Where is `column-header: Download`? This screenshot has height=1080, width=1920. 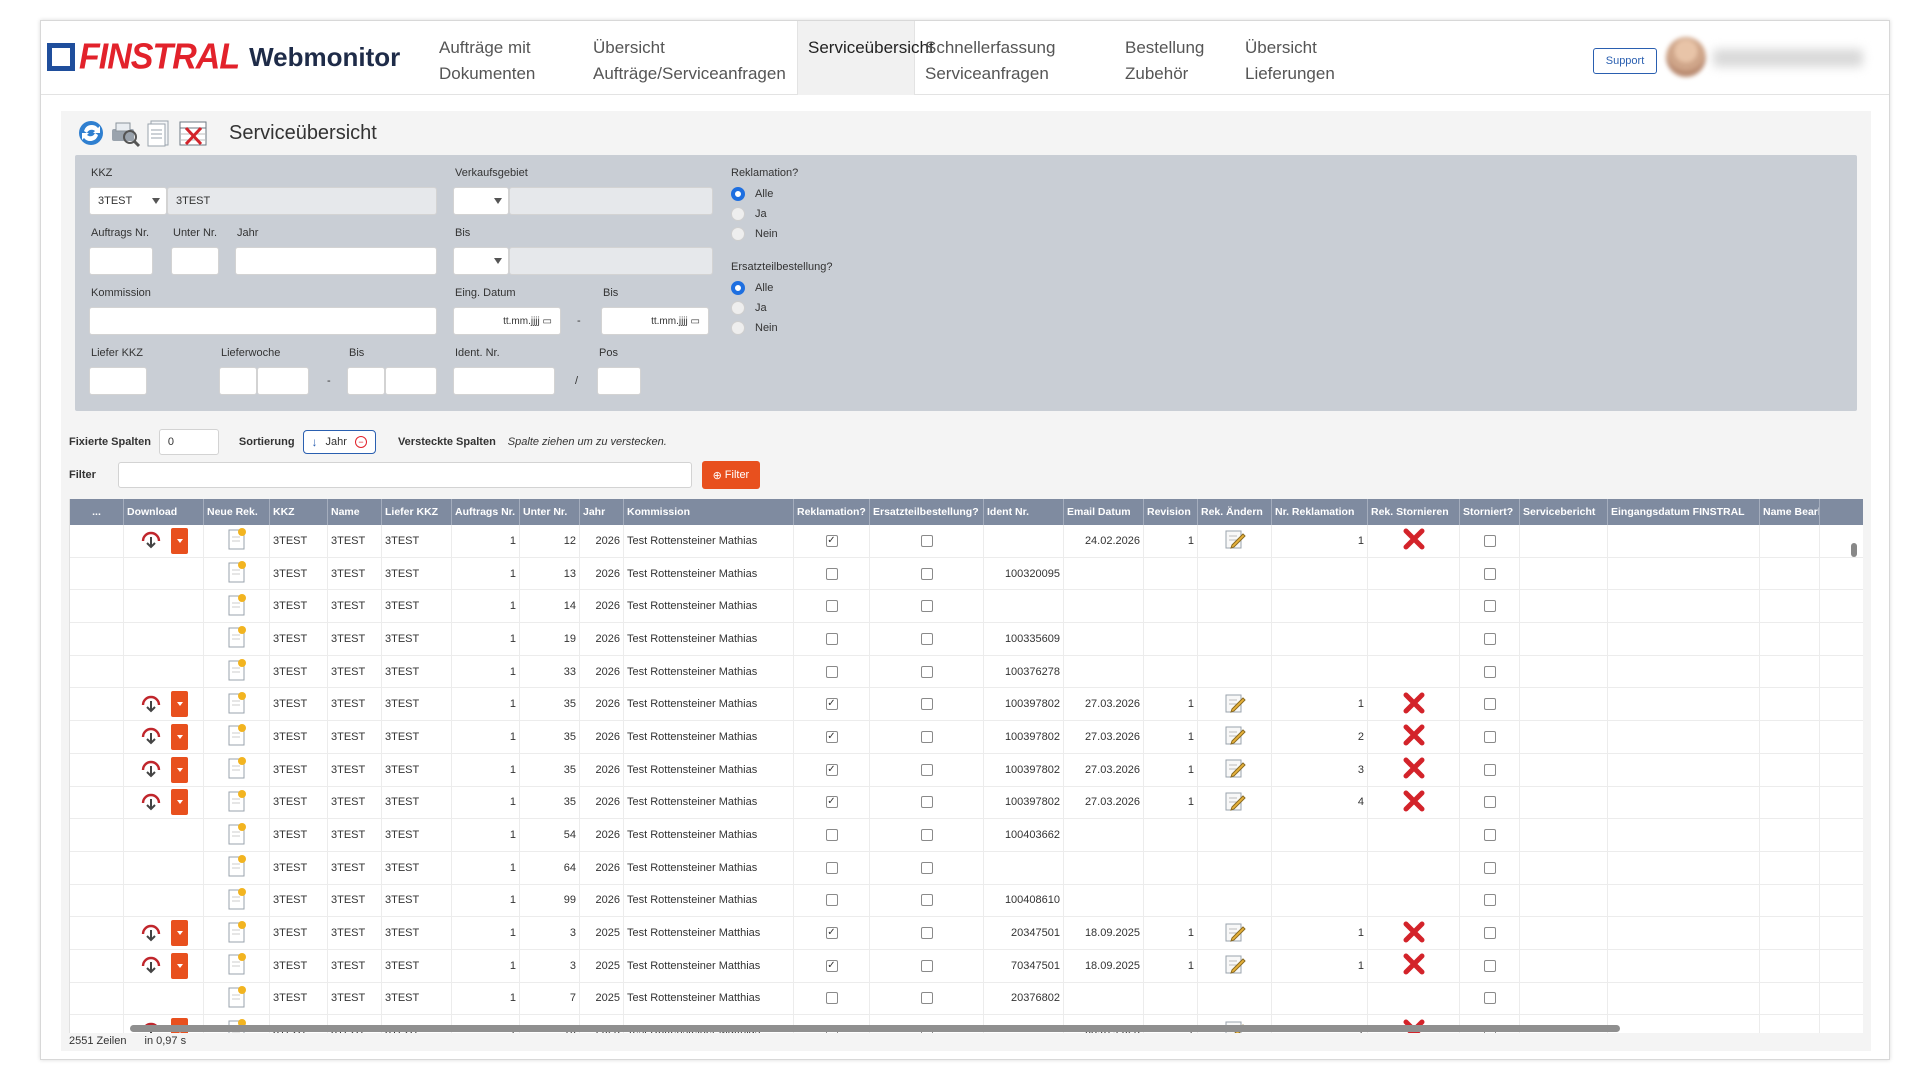 column-header: Download is located at coordinates (164, 512).